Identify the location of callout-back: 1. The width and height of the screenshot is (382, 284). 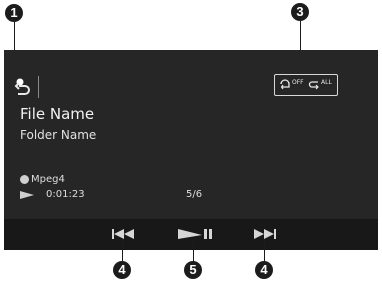
(14, 13).